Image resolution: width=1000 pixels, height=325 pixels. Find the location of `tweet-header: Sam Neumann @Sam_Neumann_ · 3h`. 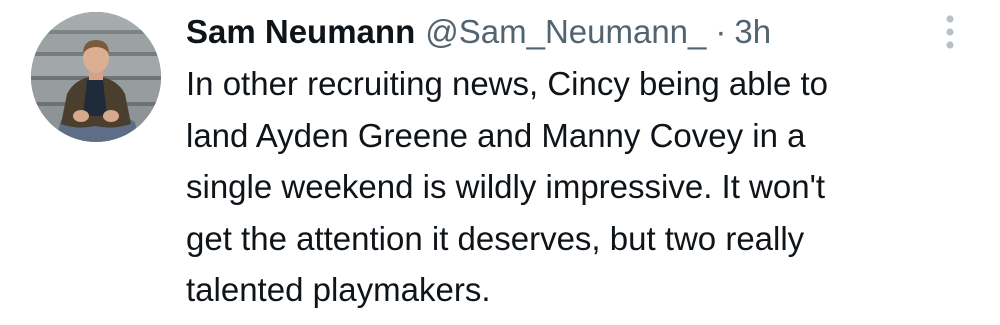

tweet-header: Sam Neumann @Sam_Neumann_ · 3h is located at coordinates (478, 32).